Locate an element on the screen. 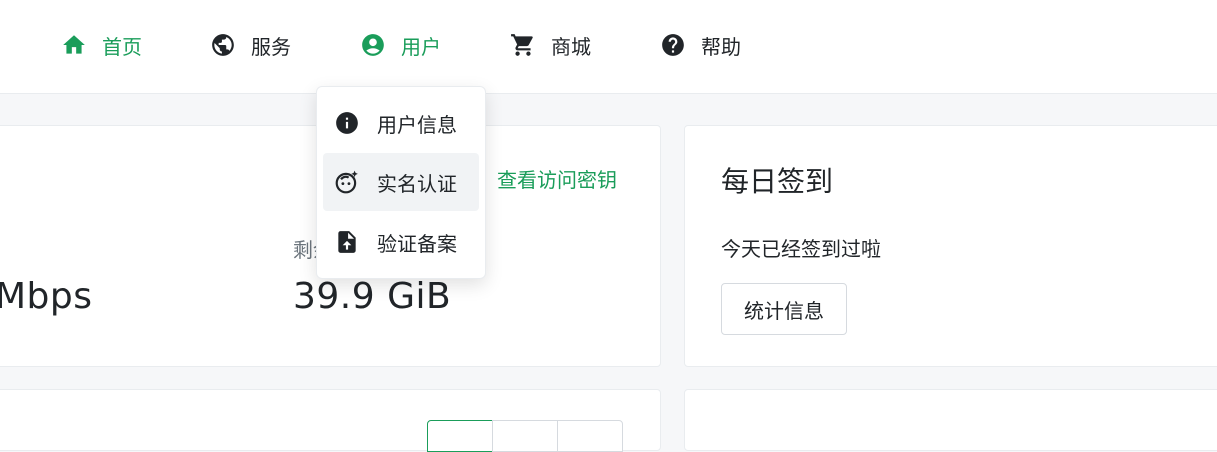 This screenshot has height=452, width=1217. user-dropdown-menu: 用户信息 实名认证 验证备案 is located at coordinates (401, 182).